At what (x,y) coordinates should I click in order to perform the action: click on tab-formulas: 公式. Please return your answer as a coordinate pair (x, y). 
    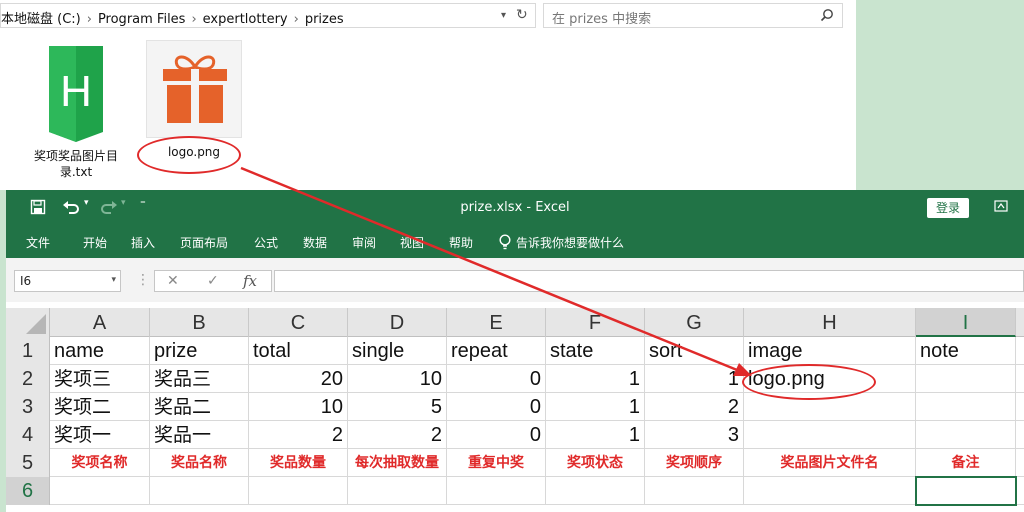
    Looking at the image, I should click on (266, 242).